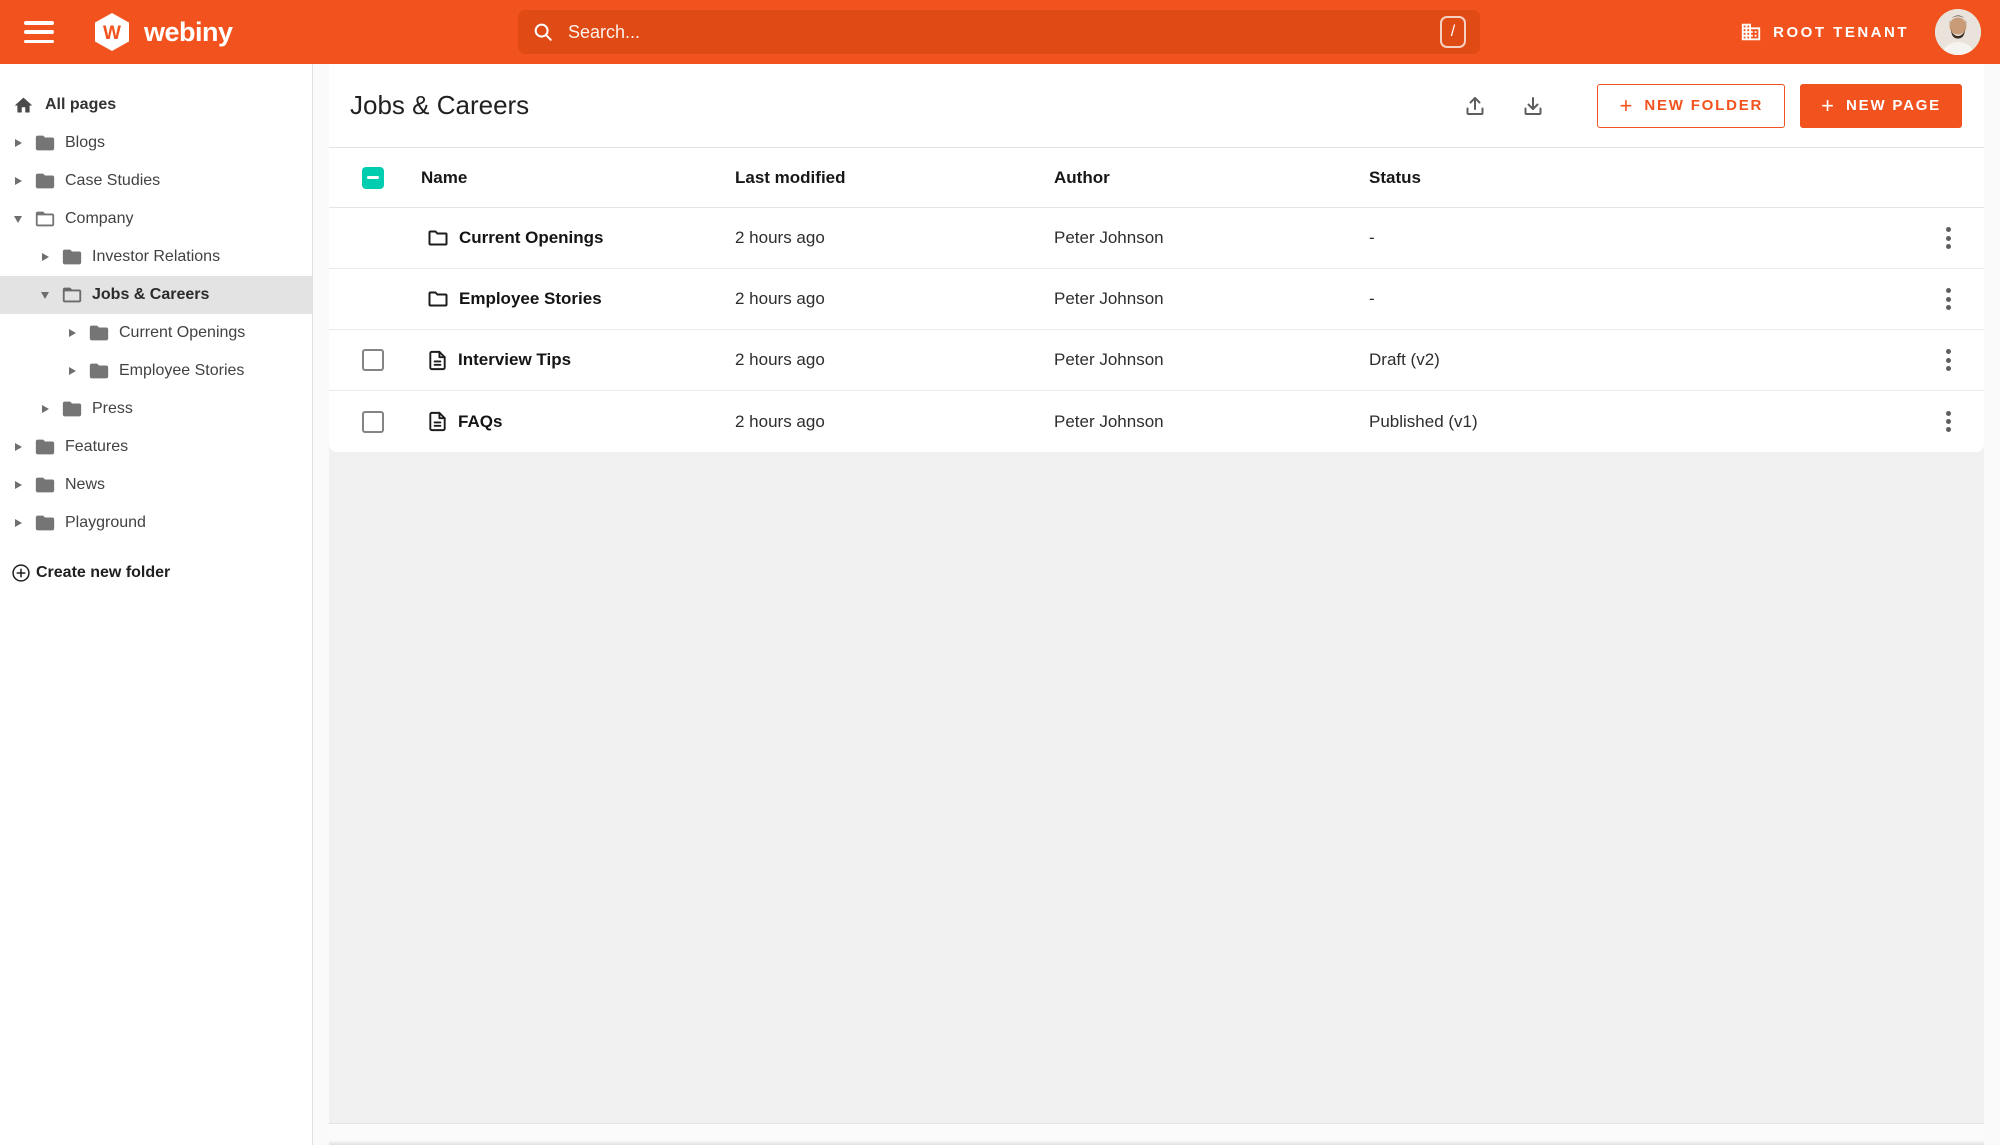 The width and height of the screenshot is (2000, 1145). I want to click on tenant-selector: ROOT TENANT, so click(1824, 32).